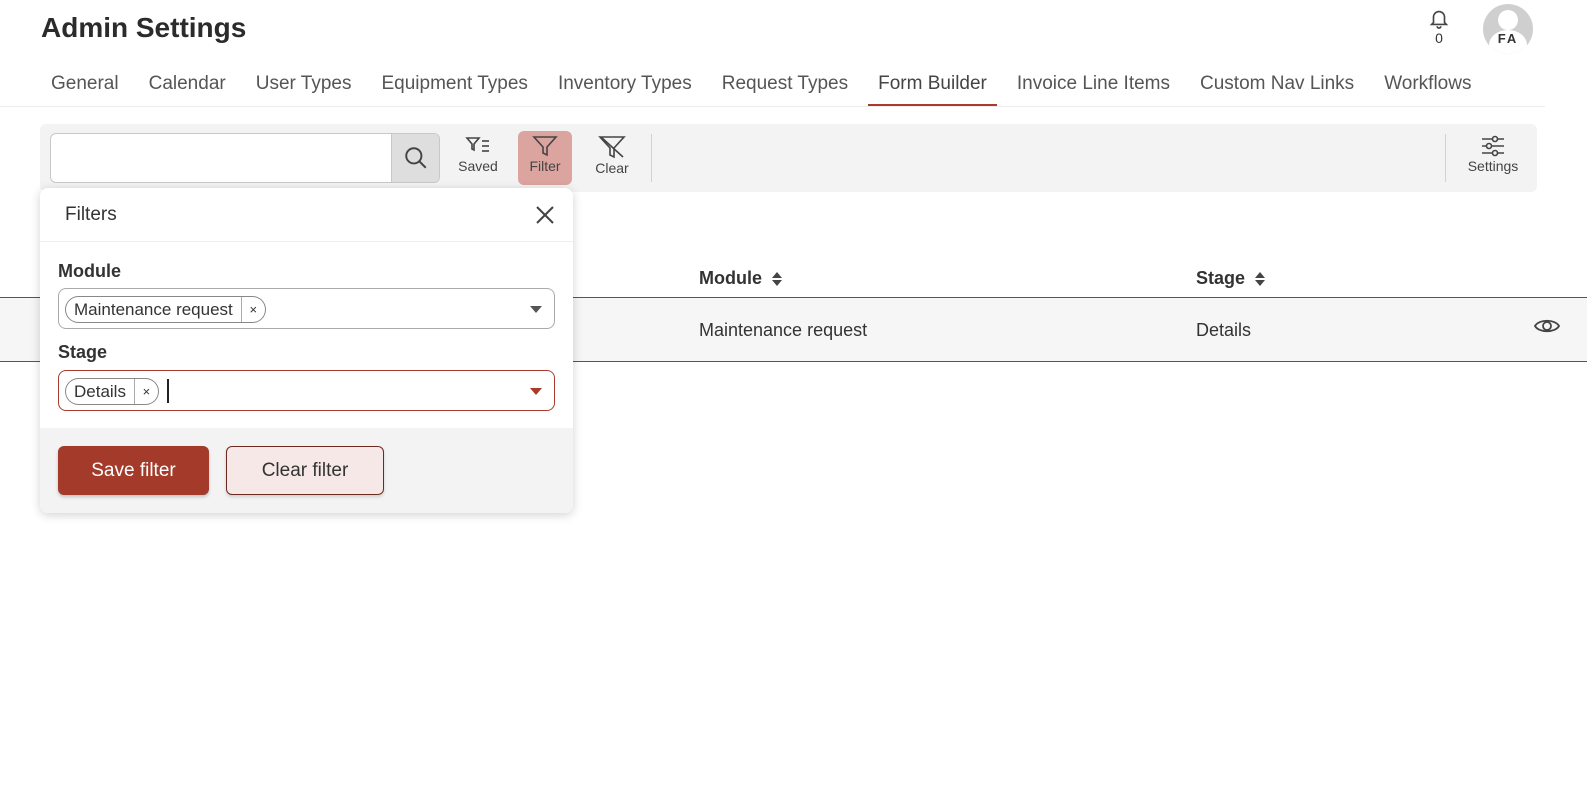 This screenshot has width=1587, height=797. I want to click on filters-panel-footer: Save filter Clear filter, so click(306, 470).